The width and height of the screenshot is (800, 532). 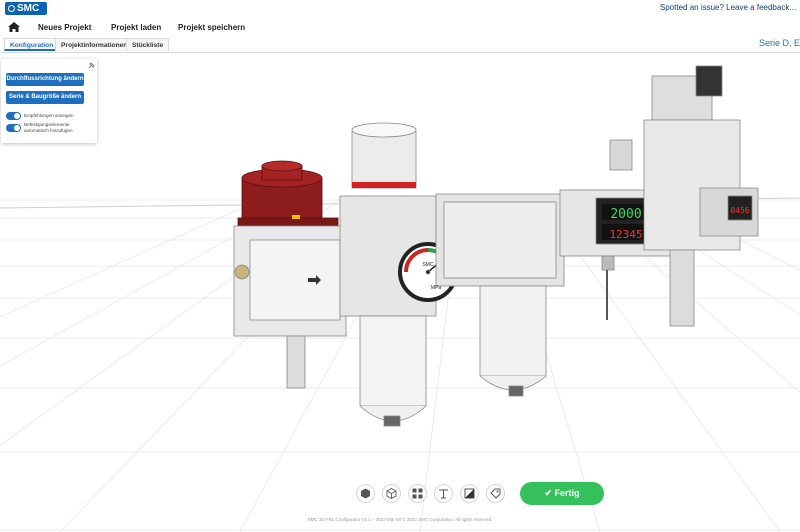 What do you see at coordinates (625, 214) in the screenshot?
I see `display-top-value: 2000` at bounding box center [625, 214].